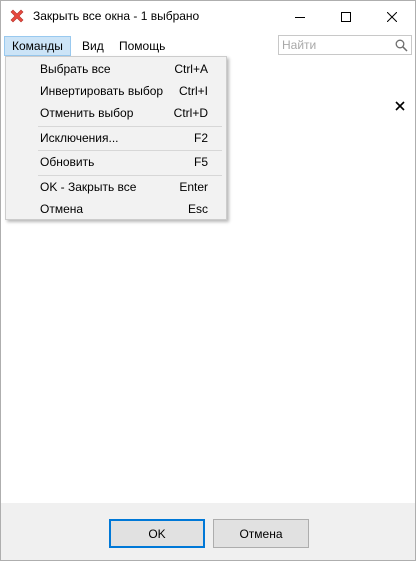 This screenshot has width=416, height=561. Describe the element at coordinates (88, 187) in the screenshot. I see `menu-item-label: OK - Закрыть все` at that location.